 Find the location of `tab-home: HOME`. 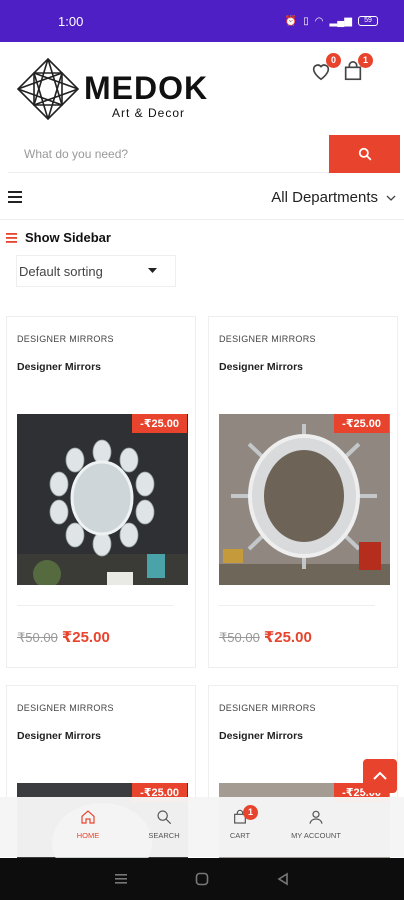

tab-home: HOME is located at coordinates (88, 827).